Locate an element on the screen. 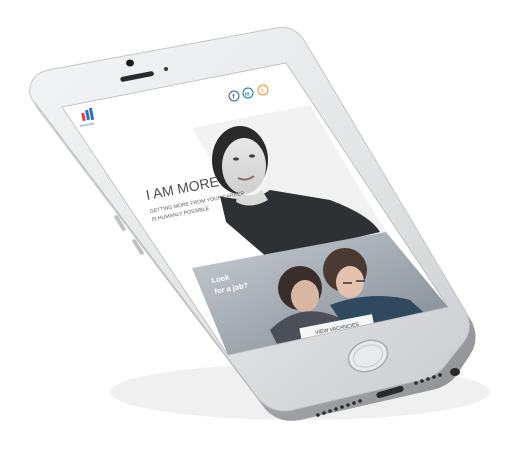  svg-text: in is located at coordinates (247, 95).